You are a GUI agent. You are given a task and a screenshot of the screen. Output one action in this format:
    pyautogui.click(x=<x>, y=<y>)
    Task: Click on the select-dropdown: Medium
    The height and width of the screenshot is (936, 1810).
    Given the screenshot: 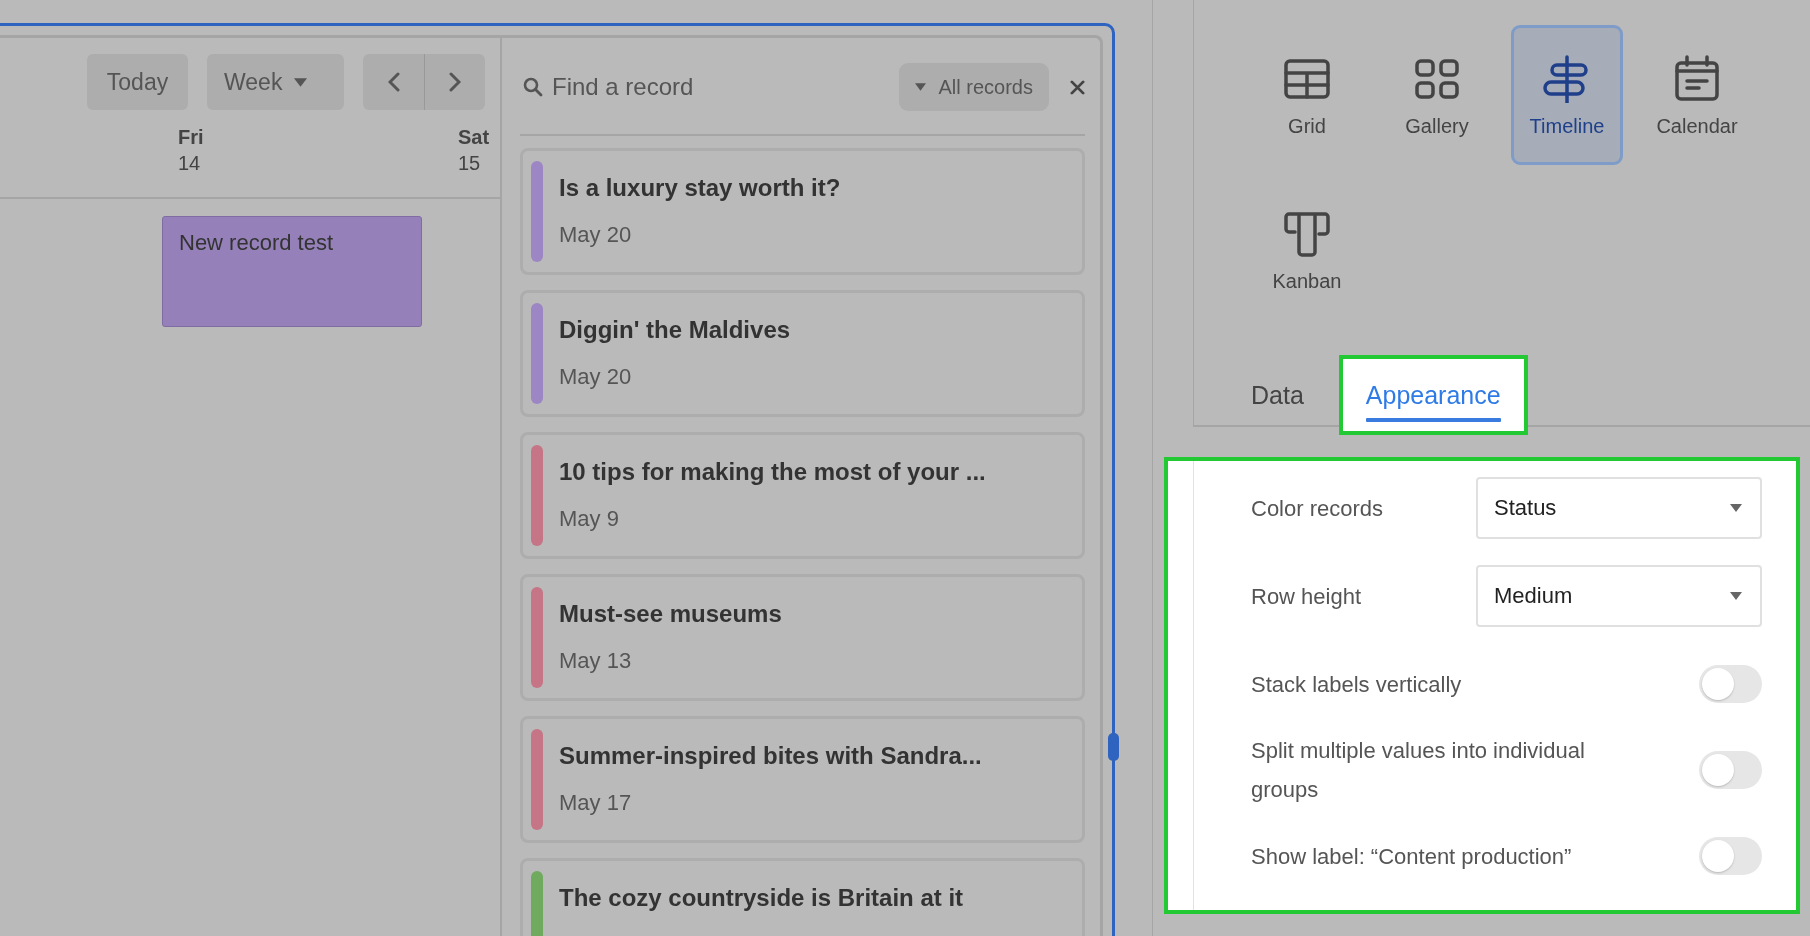 What is the action you would take?
    pyautogui.click(x=1619, y=596)
    